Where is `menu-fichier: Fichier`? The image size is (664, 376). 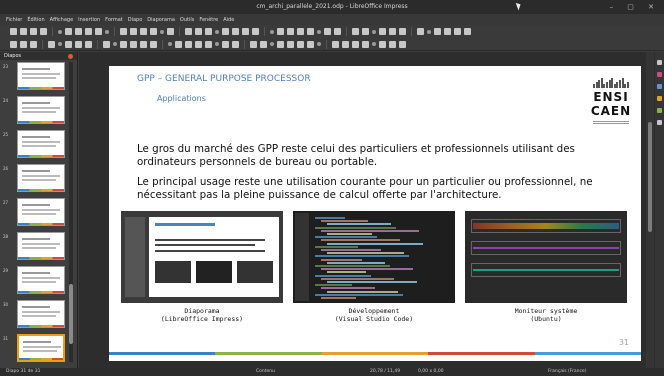 menu-fichier: Fichier is located at coordinates (14, 20).